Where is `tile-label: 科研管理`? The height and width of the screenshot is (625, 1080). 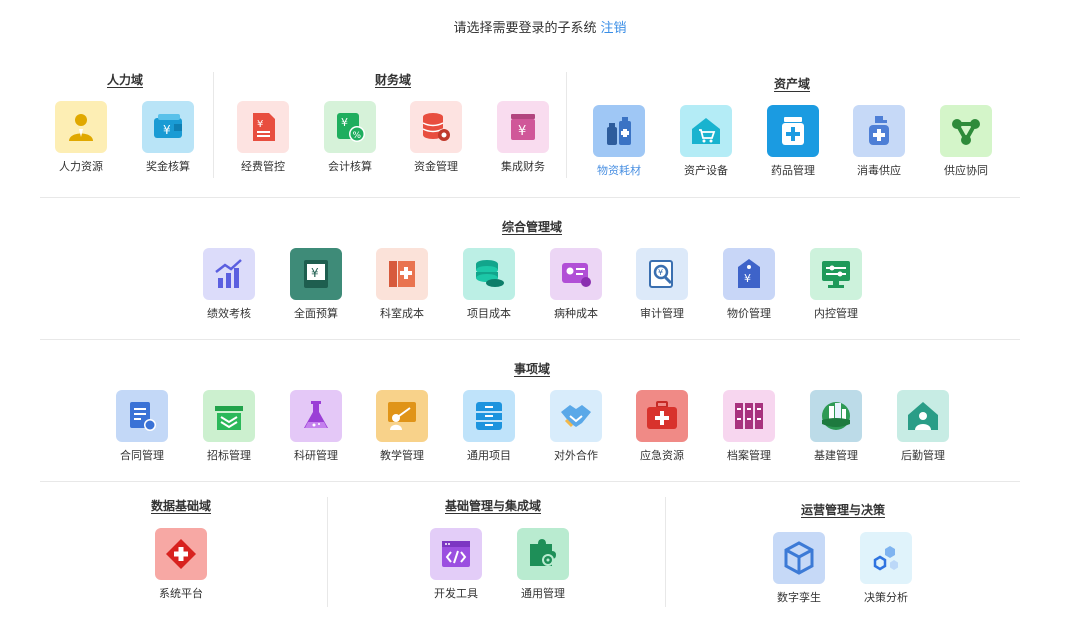
tile-label: 科研管理 is located at coordinates (316, 455).